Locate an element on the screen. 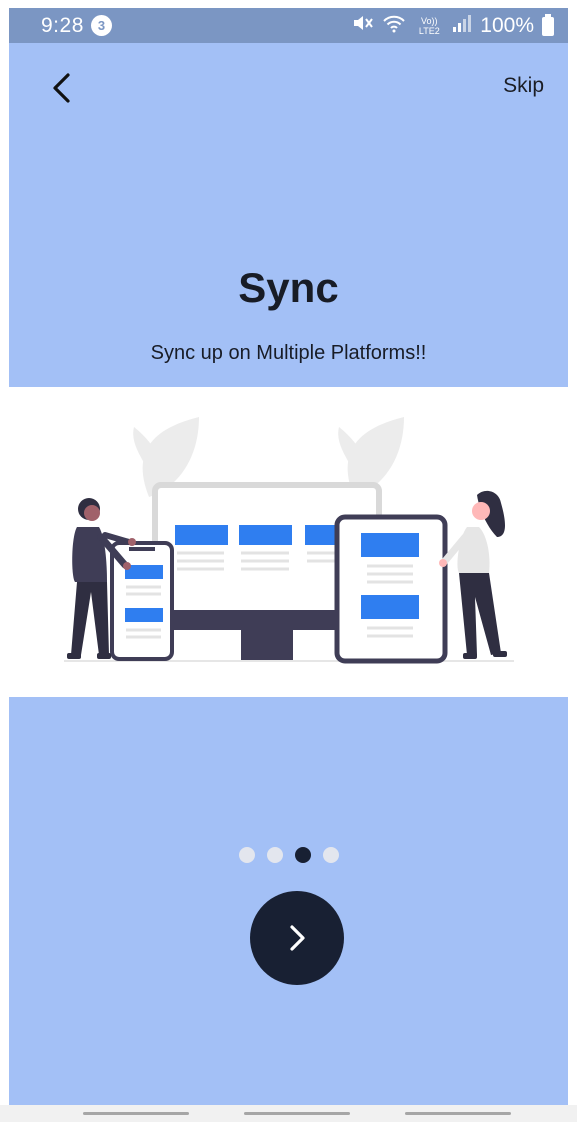 Image resolution: width=577 pixels, height=1122 pixels. next-button is located at coordinates (297, 938).